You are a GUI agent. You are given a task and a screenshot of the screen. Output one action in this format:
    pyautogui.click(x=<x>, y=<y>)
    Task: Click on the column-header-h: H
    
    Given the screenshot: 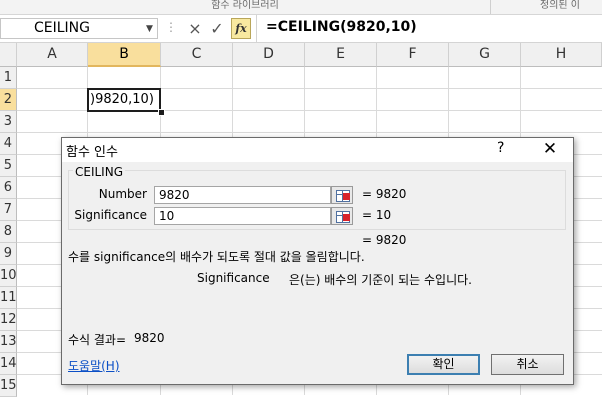 What is the action you would take?
    pyautogui.click(x=561, y=55)
    